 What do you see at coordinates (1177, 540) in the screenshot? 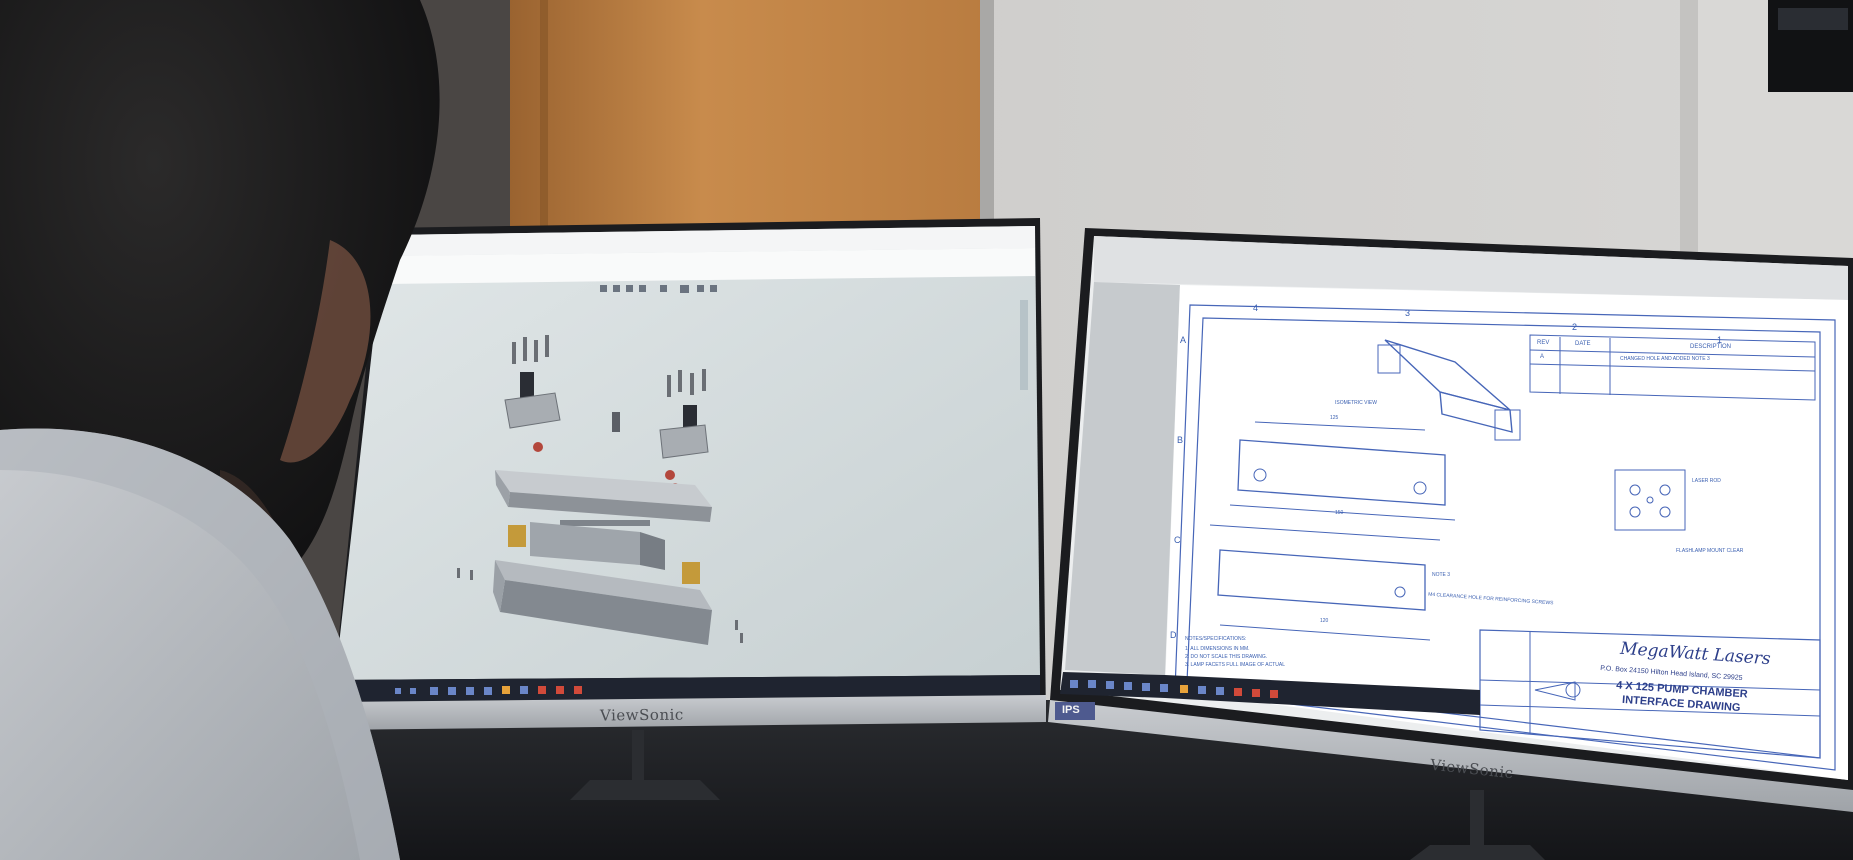
I see `drawing-row-label-c: C` at bounding box center [1177, 540].